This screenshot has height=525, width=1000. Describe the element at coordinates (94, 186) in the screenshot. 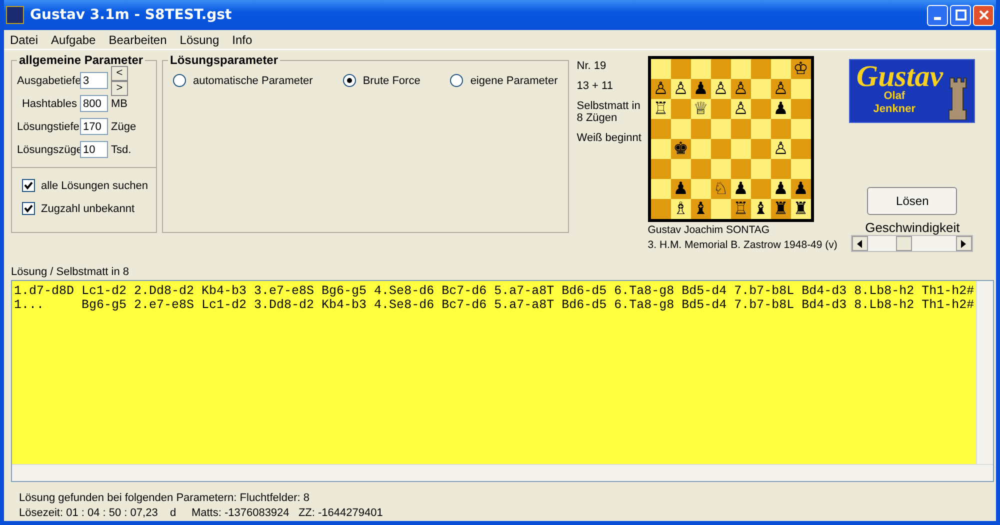

I see `checkbox-label: alle Lösungen suchen` at that location.